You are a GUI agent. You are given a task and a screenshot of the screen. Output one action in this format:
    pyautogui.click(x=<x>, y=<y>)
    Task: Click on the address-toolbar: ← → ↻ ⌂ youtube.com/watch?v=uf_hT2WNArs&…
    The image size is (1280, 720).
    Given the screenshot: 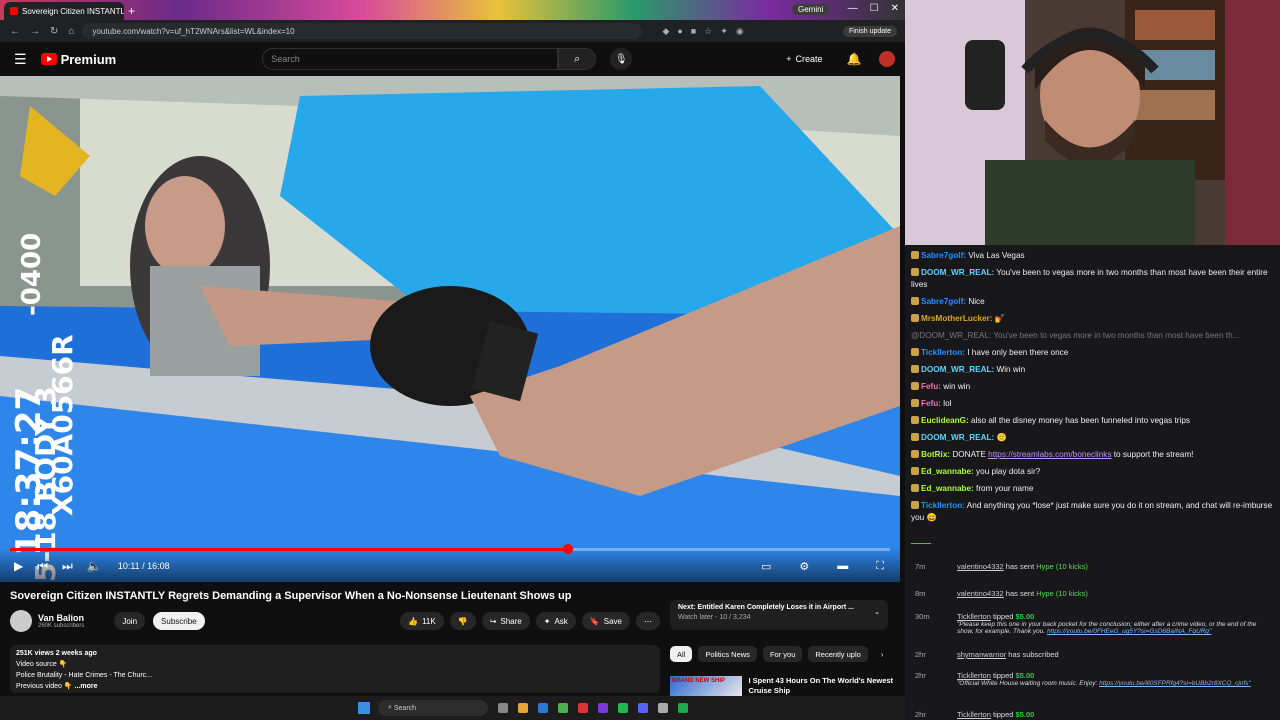 What is the action you would take?
    pyautogui.click(x=452, y=31)
    